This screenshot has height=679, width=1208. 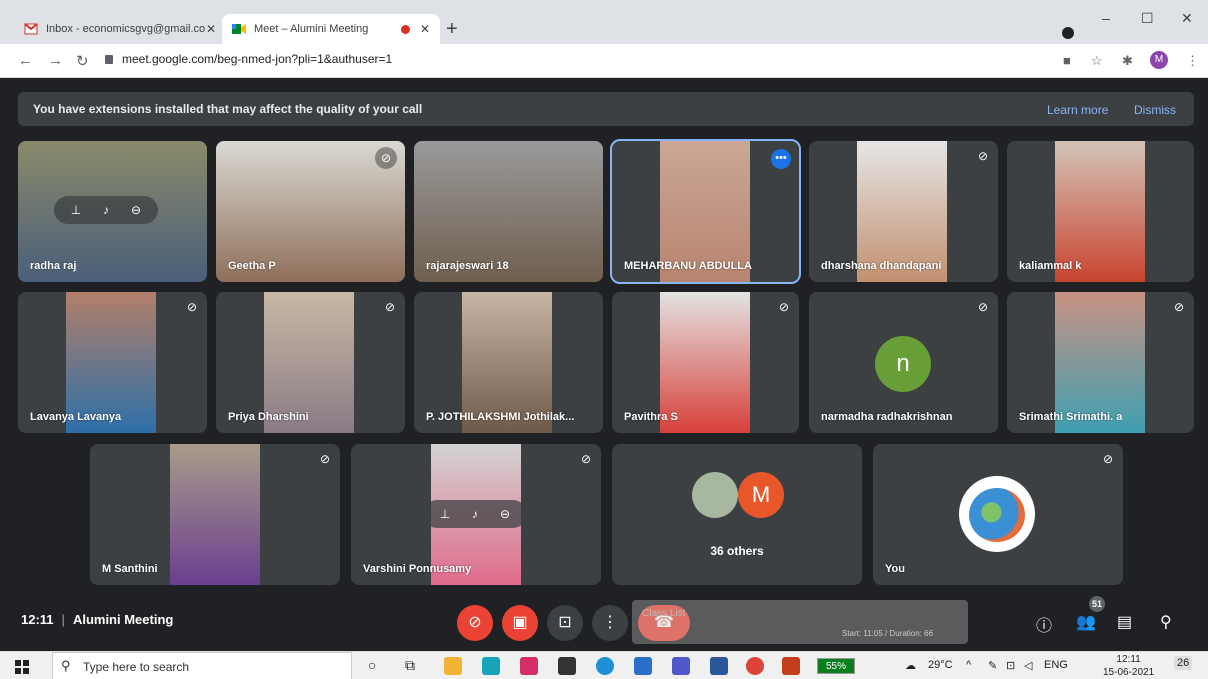 What do you see at coordinates (567, 666) in the screenshot?
I see `store-icon` at bounding box center [567, 666].